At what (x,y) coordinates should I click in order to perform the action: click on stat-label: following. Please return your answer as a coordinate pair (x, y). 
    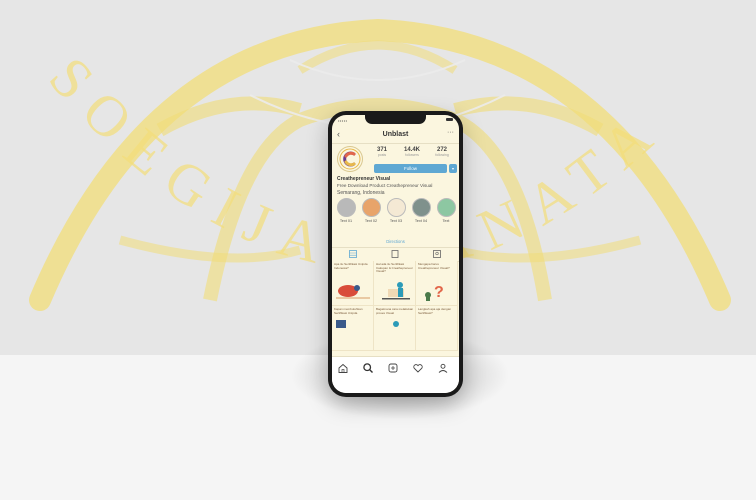
    Looking at the image, I should click on (442, 155).